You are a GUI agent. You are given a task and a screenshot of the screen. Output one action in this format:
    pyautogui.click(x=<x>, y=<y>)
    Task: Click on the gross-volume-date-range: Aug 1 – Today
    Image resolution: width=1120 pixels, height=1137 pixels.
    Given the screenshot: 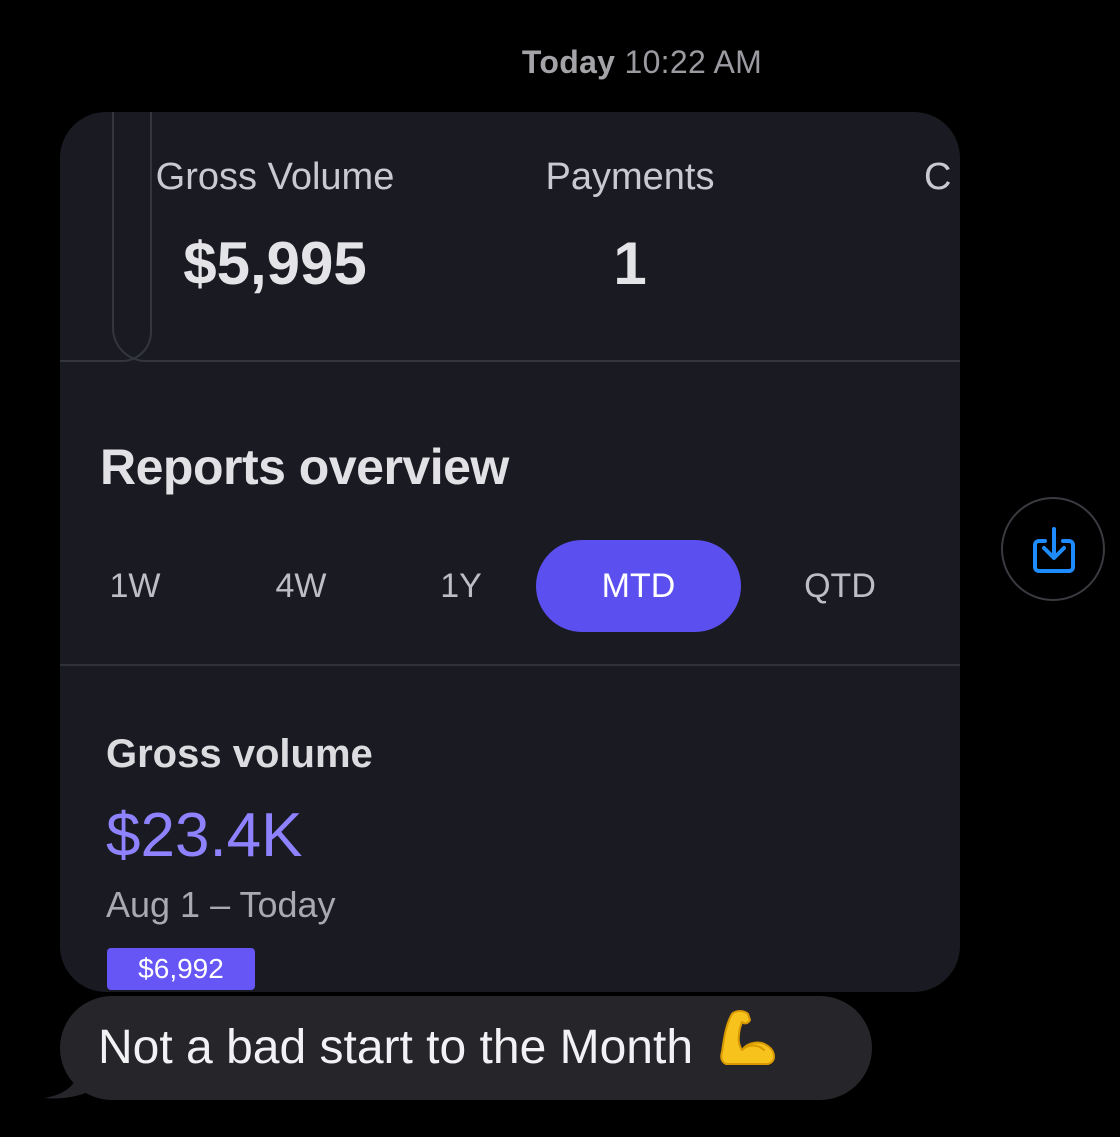 What is the action you would take?
    pyautogui.click(x=221, y=904)
    